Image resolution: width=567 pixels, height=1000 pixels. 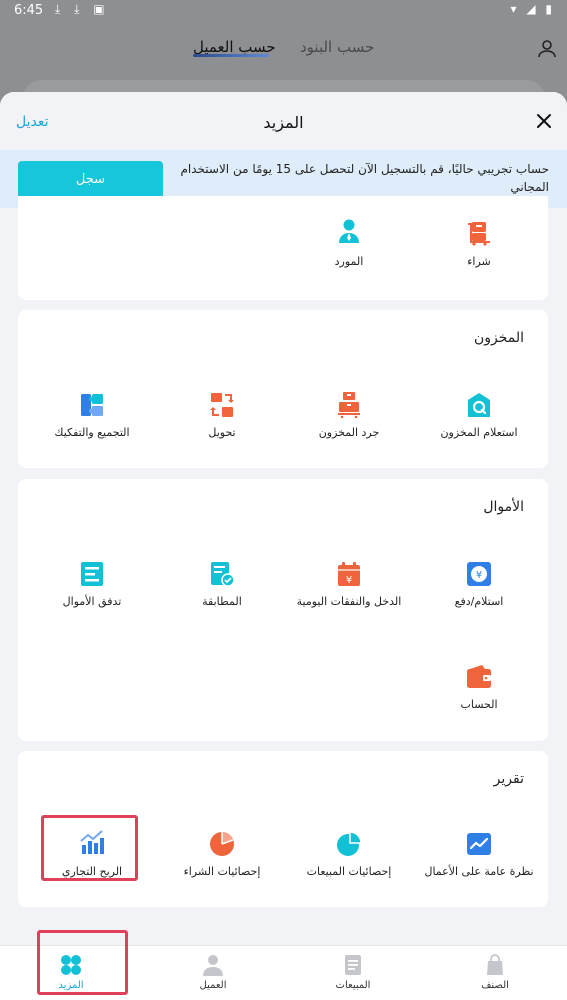 What do you see at coordinates (222, 405) in the screenshot?
I see `transfer-icon` at bounding box center [222, 405].